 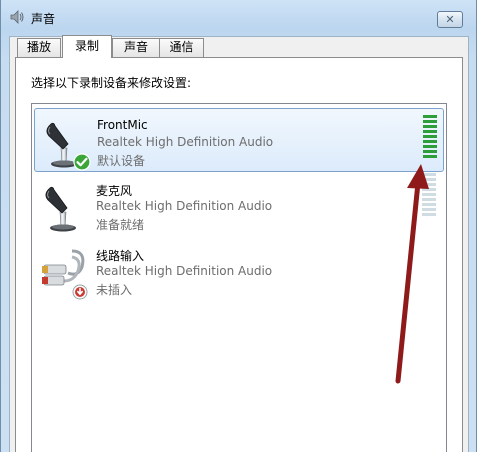 What do you see at coordinates (238, 18) in the screenshot?
I see `title-bar: 声音 ✕` at bounding box center [238, 18].